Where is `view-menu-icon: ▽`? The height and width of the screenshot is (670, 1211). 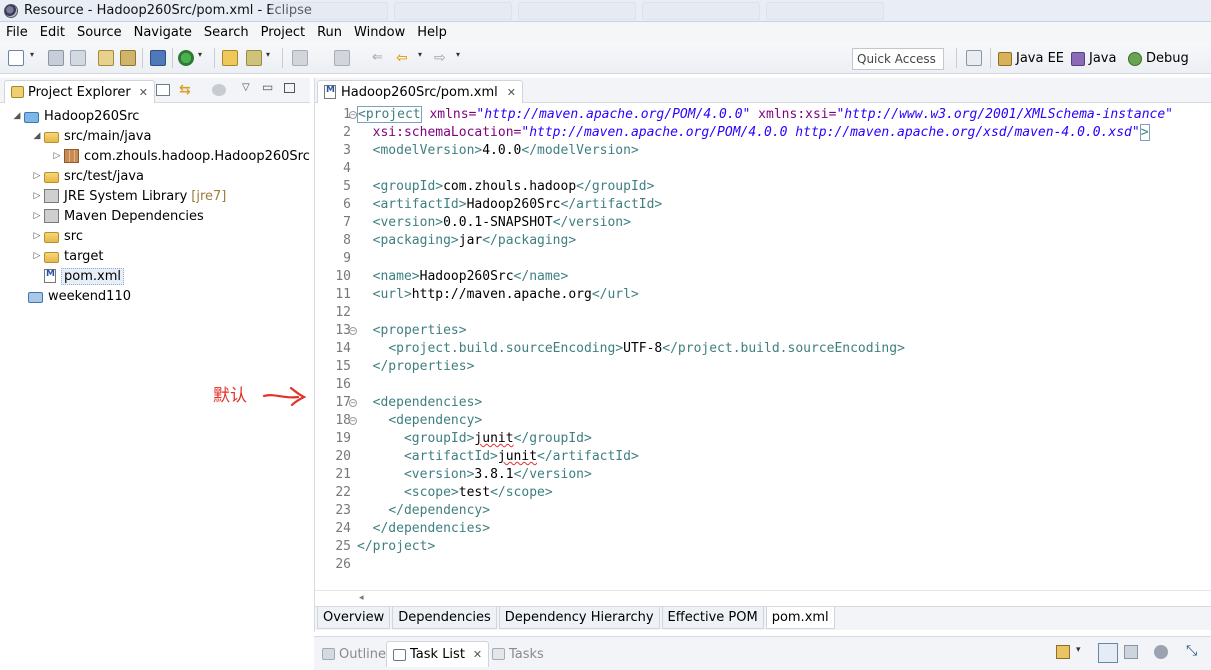 view-menu-icon: ▽ is located at coordinates (246, 87).